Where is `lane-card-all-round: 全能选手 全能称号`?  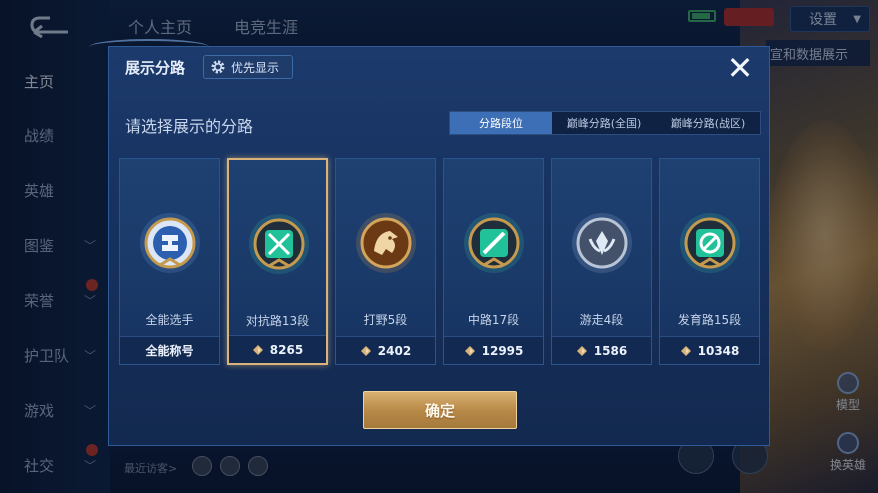 lane-card-all-round: 全能选手 全能称号 is located at coordinates (169, 261).